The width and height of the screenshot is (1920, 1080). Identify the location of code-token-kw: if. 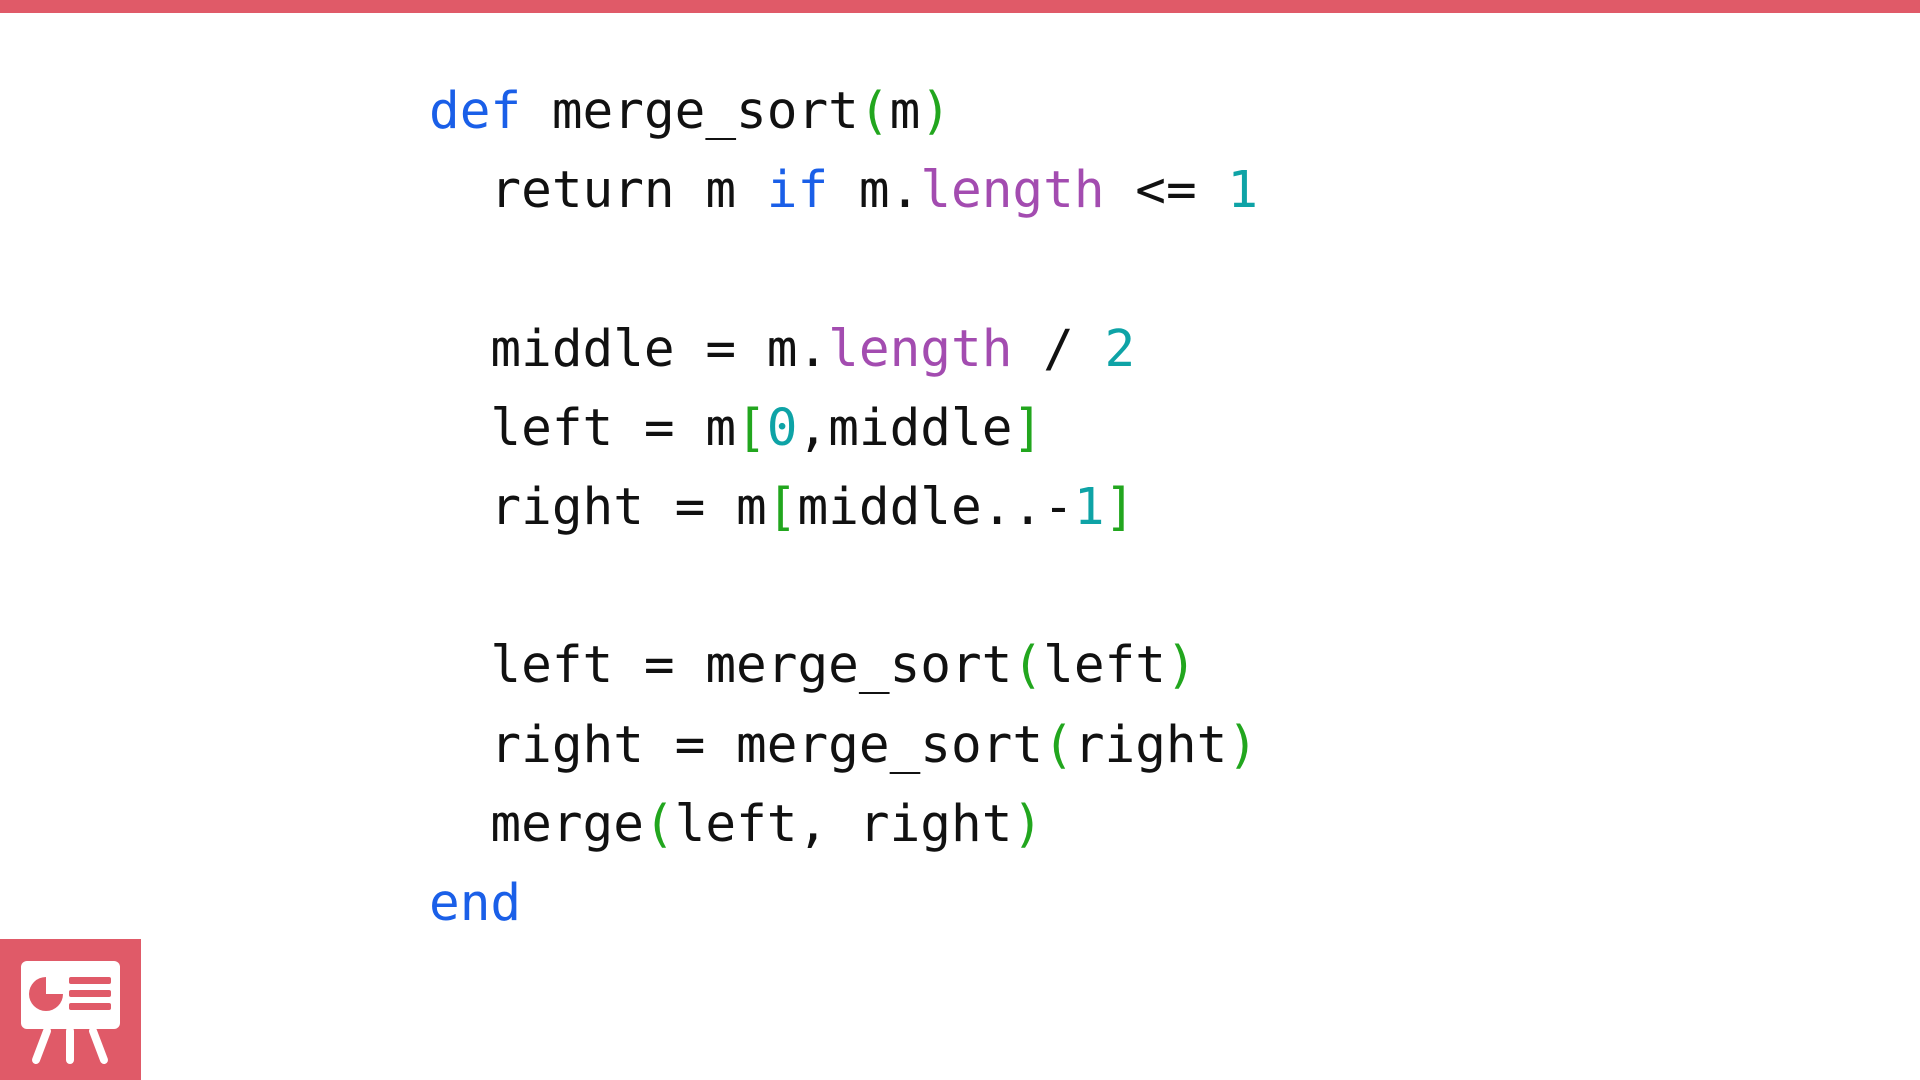
(797, 191).